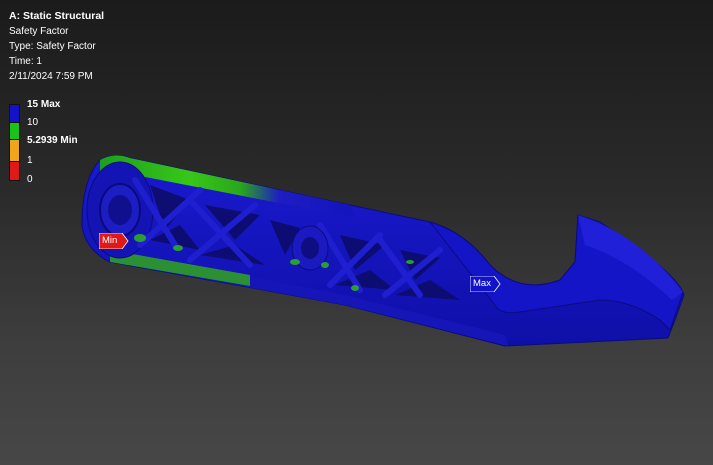  I want to click on min-marker: Min, so click(114, 241).